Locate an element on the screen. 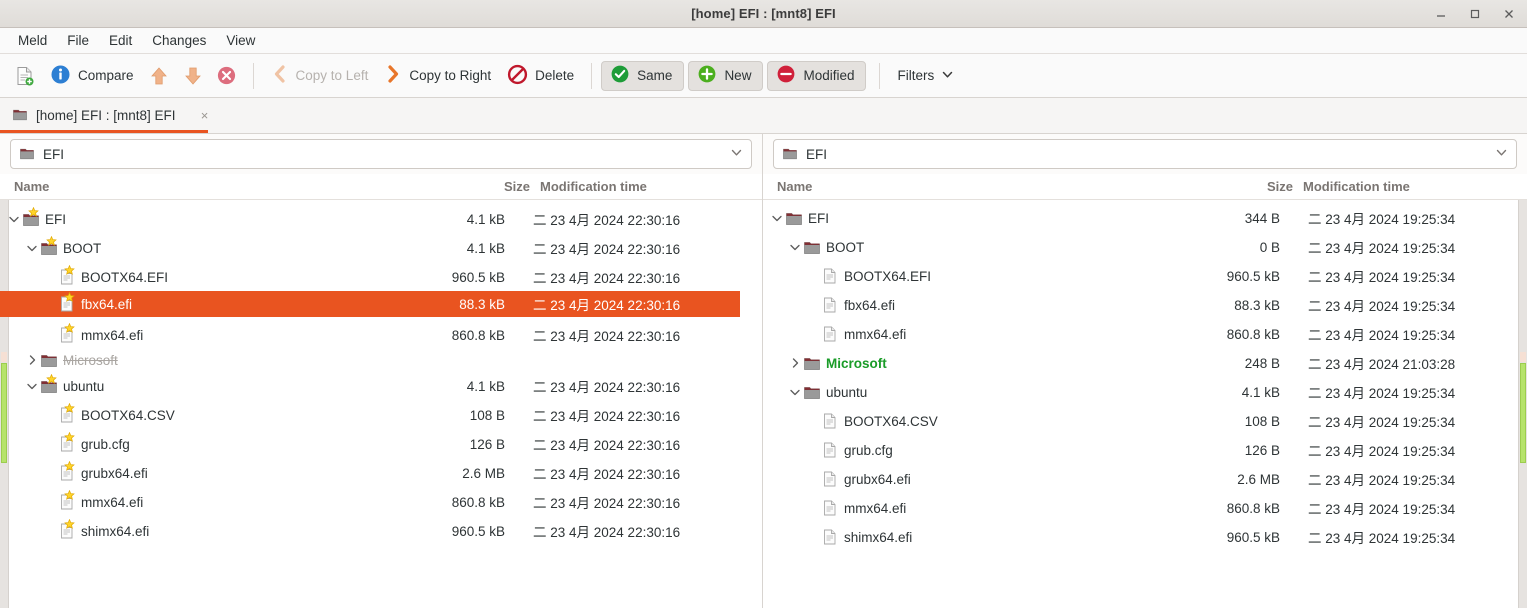 This screenshot has height=608, width=1527. table-row: grub.cfg 126 B 二 23 4月 2024 19:25:34 is located at coordinates (1135, 450).